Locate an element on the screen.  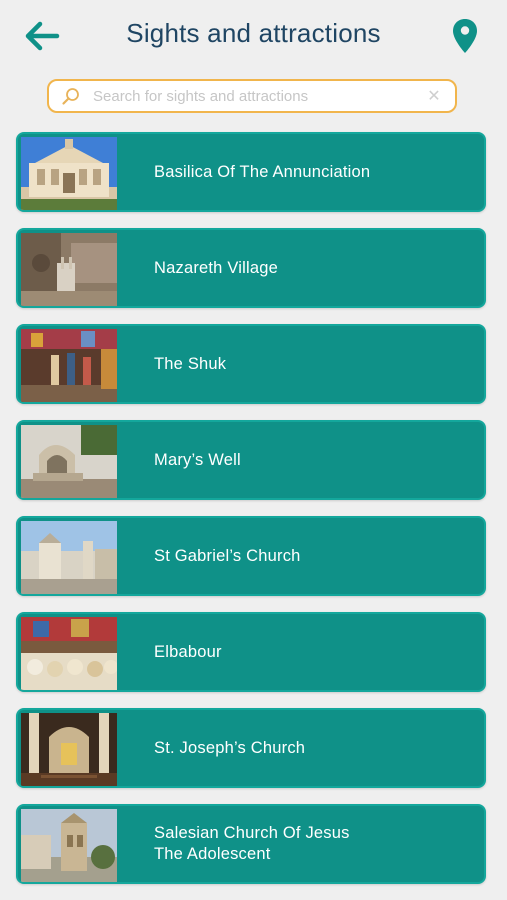
list-item: Elbabour is located at coordinates (251, 652).